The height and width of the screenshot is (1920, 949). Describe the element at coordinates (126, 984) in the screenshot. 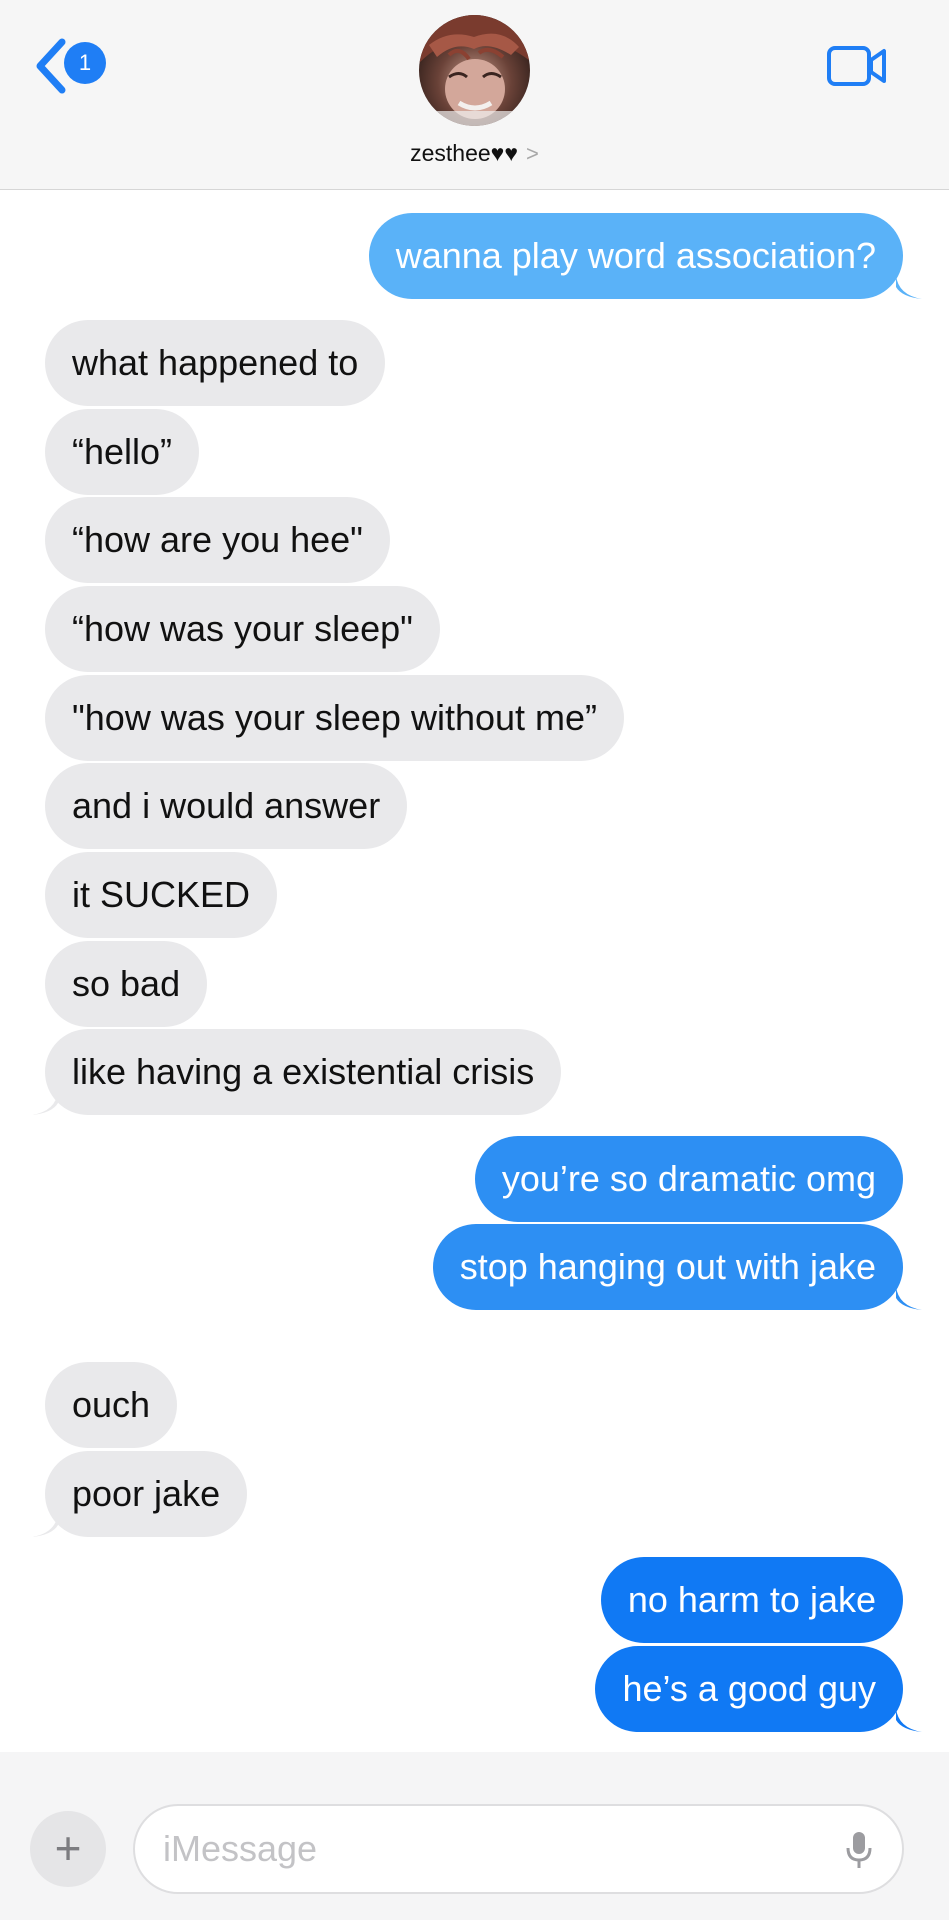

I see `message-bubble-incoming: so bad` at that location.